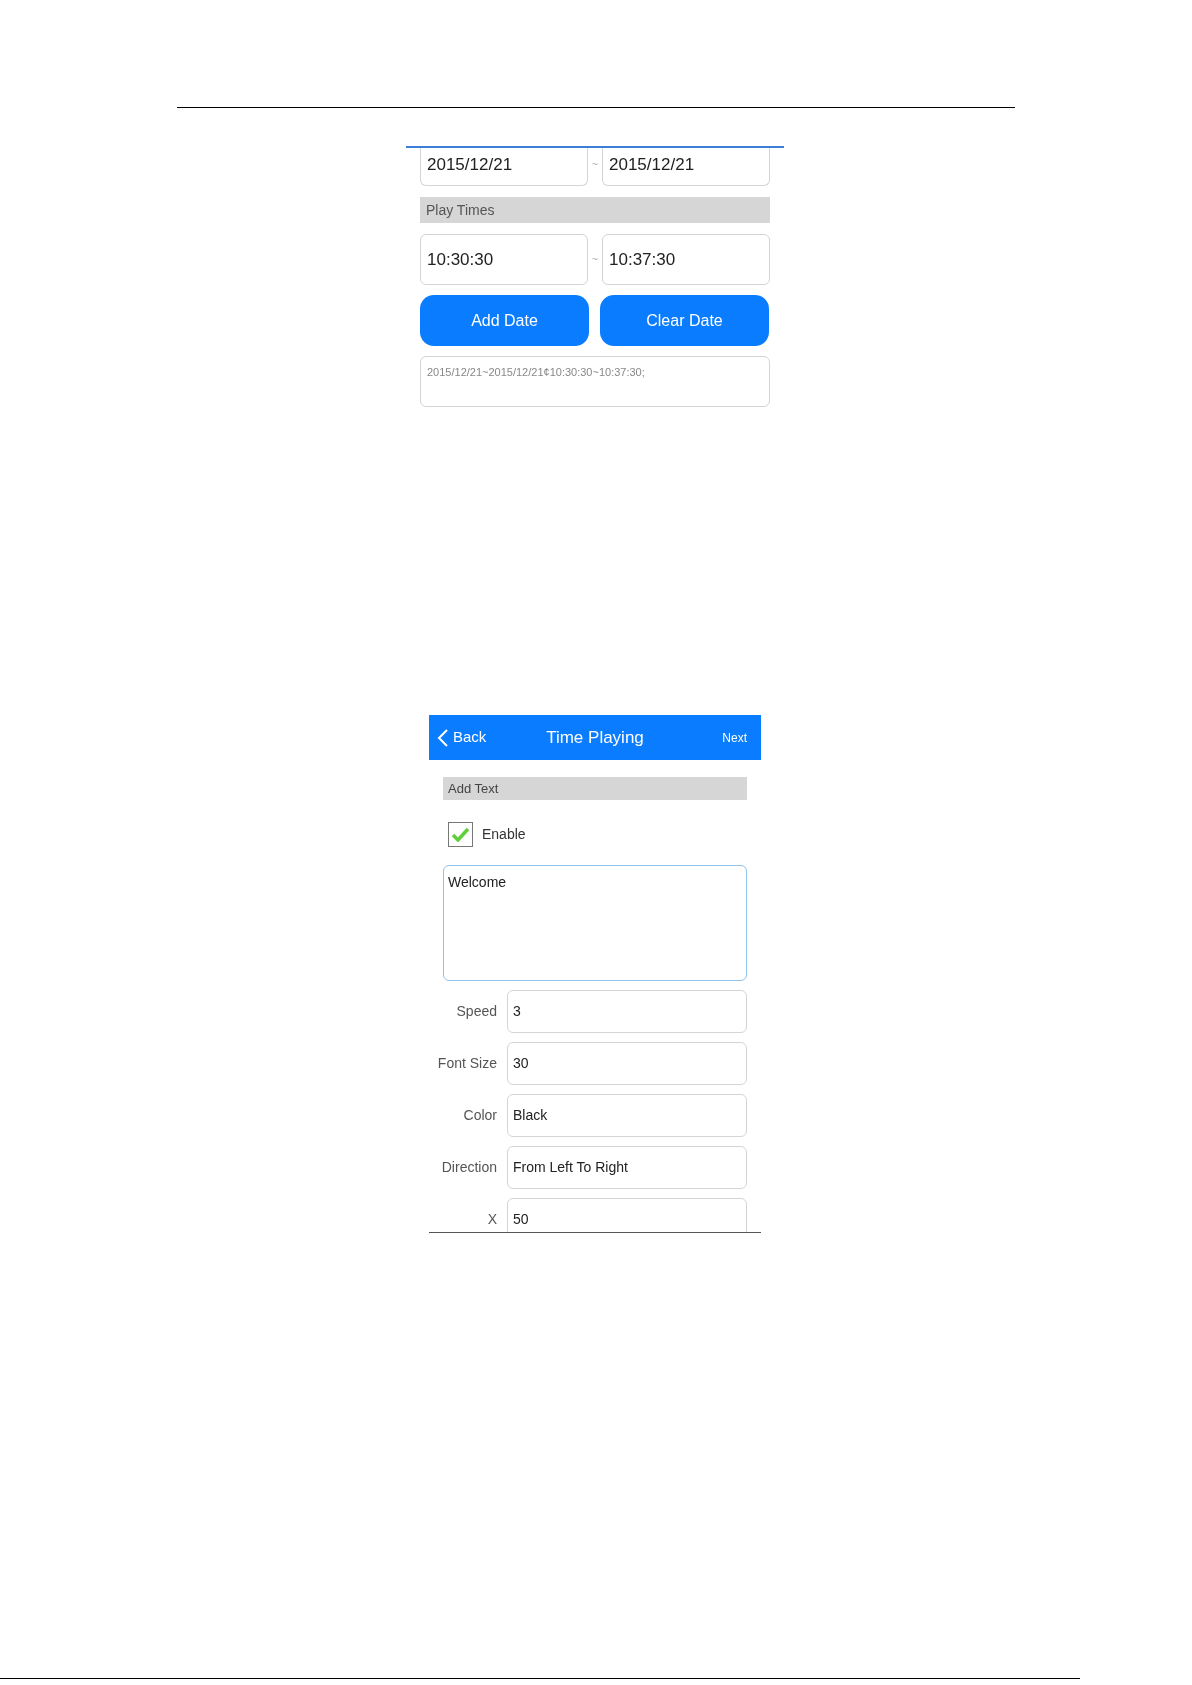 The image size is (1192, 1685). I want to click on field-label: Font Size, so click(466, 1063).